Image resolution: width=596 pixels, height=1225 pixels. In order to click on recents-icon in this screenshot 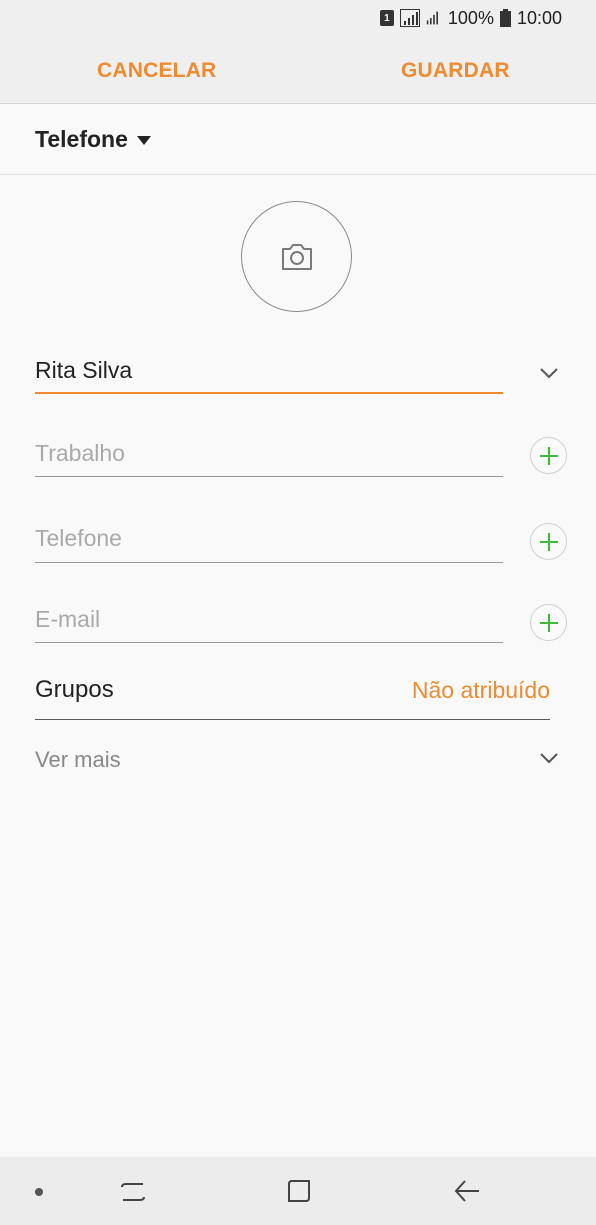, I will do `click(133, 1192)`.